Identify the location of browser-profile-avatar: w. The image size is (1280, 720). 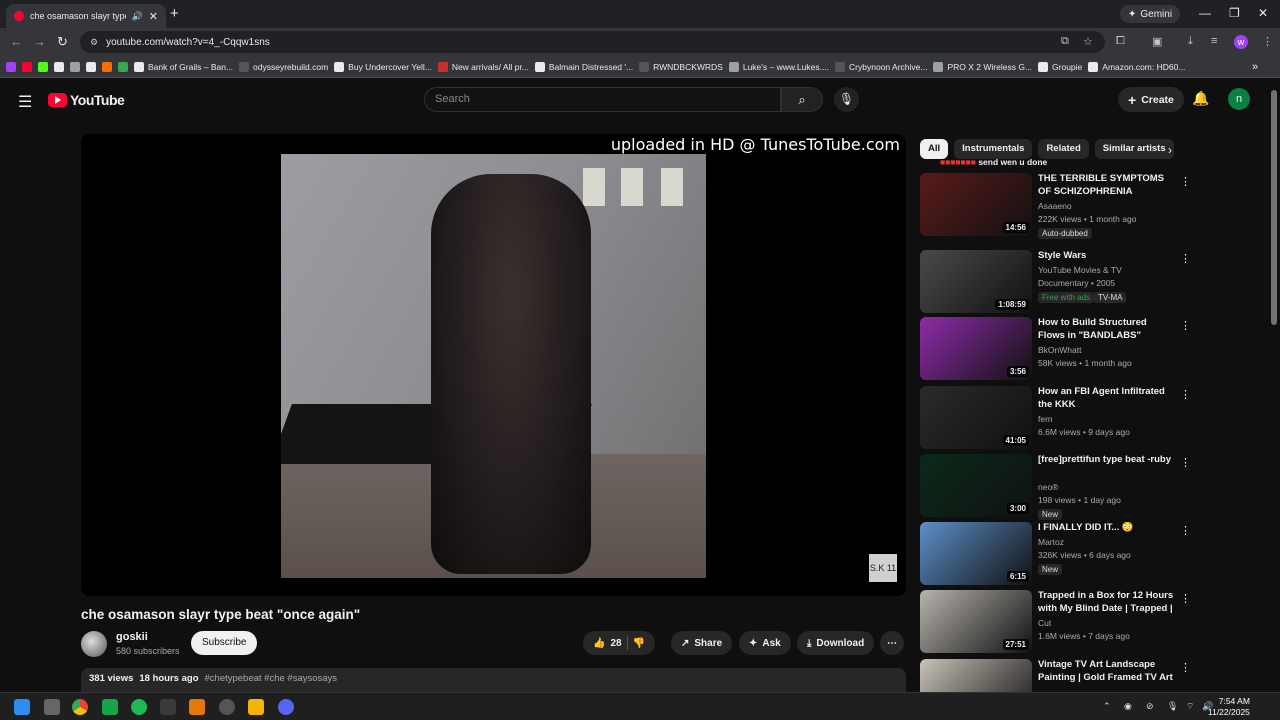
(1241, 42).